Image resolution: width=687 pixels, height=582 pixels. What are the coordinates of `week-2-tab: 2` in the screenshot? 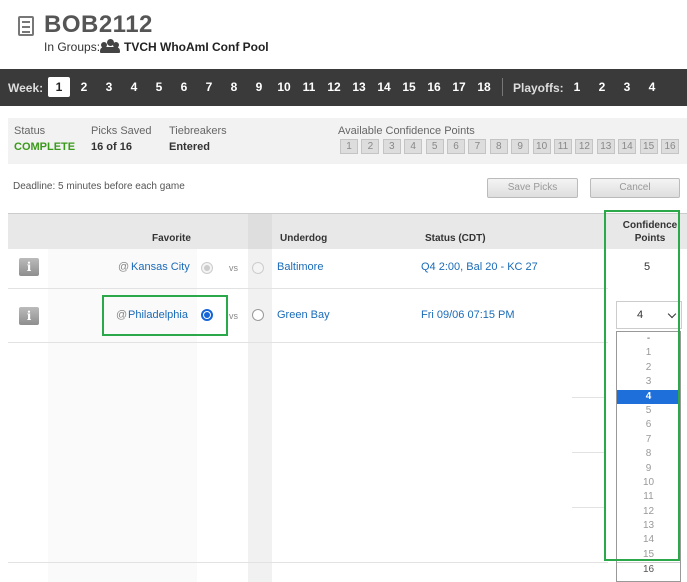 It's located at (84, 87).